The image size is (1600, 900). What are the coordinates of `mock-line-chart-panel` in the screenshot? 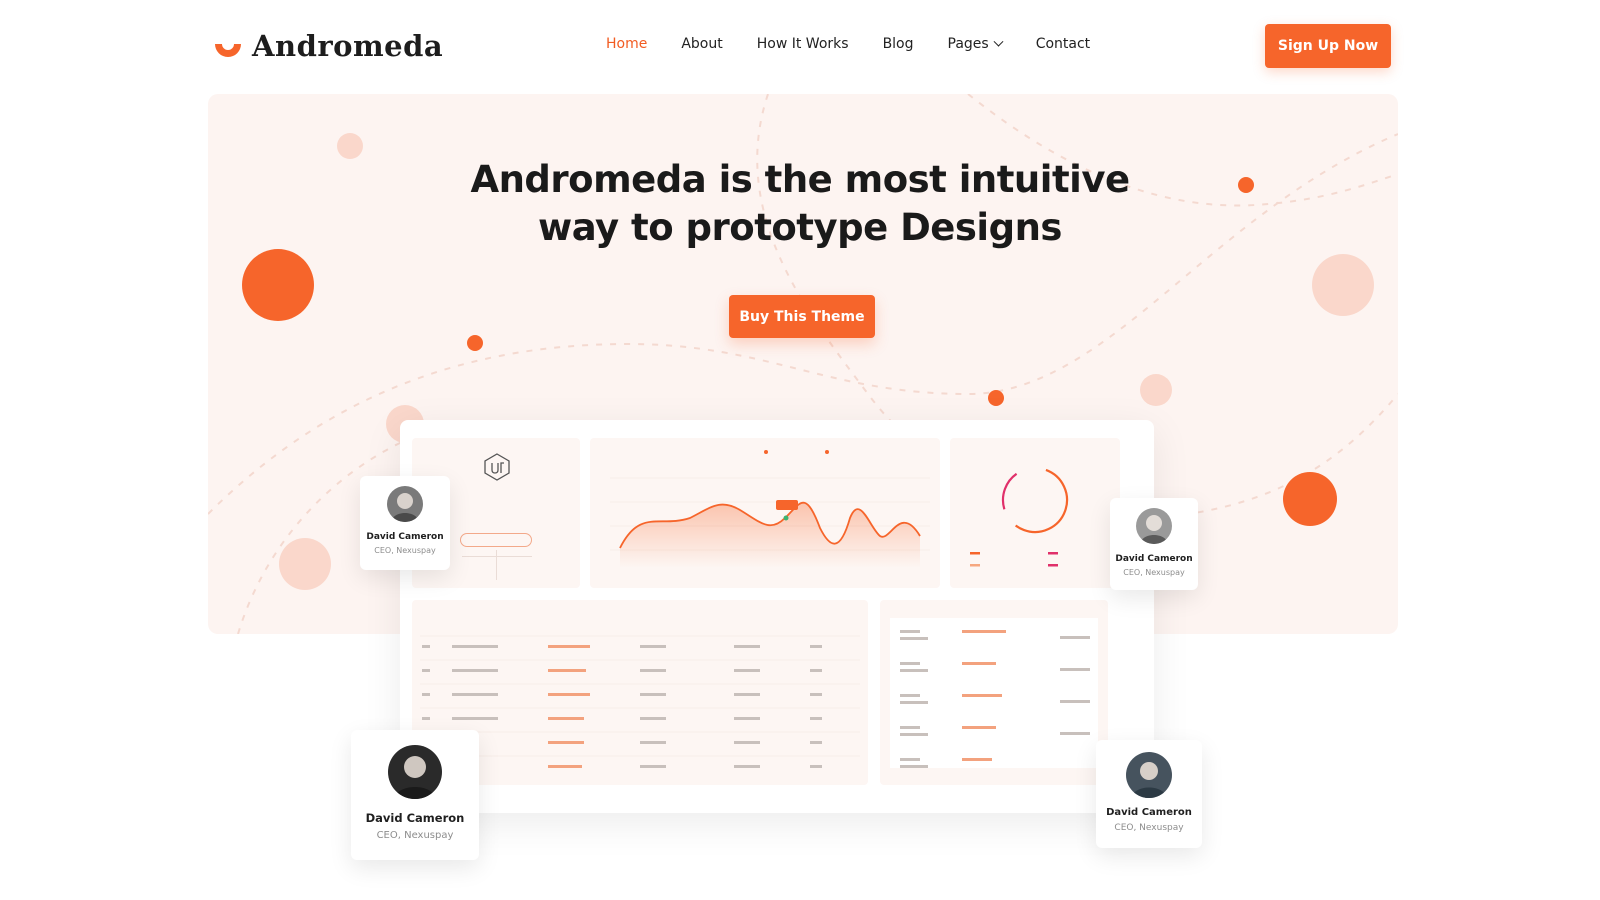 It's located at (765, 513).